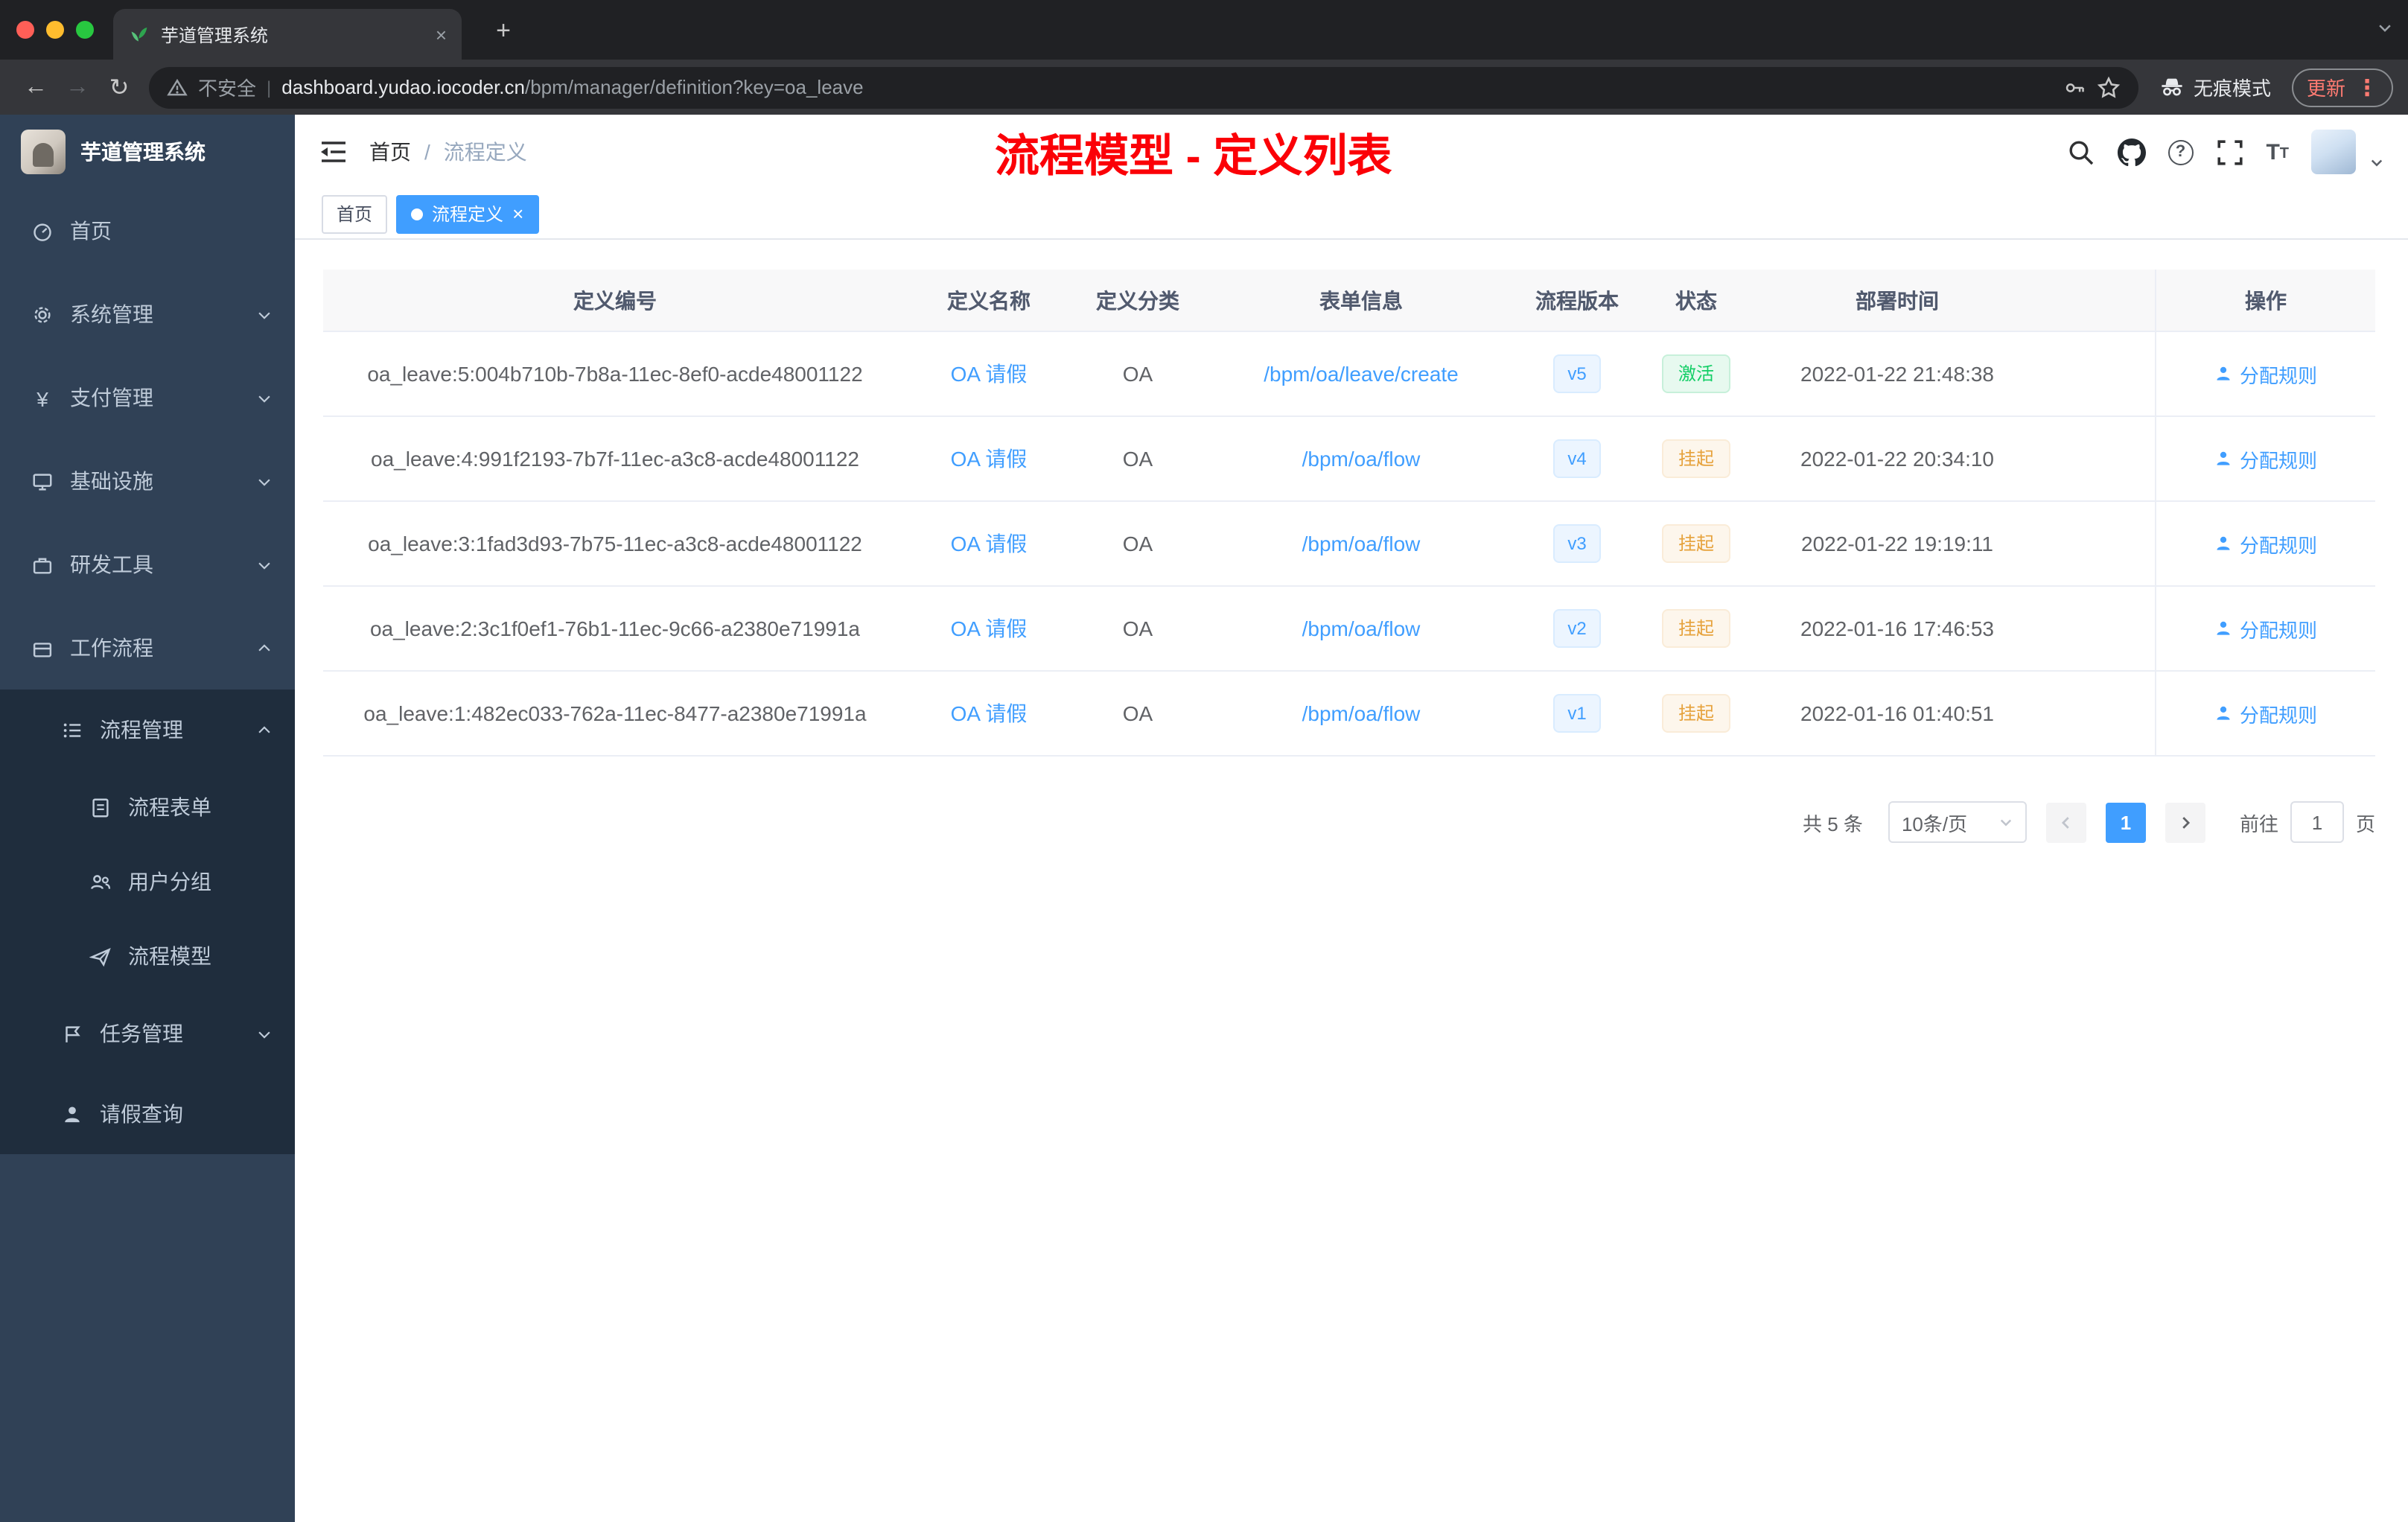 This screenshot has height=1522, width=2408. What do you see at coordinates (2065, 822) in the screenshot?
I see `prev-page-button` at bounding box center [2065, 822].